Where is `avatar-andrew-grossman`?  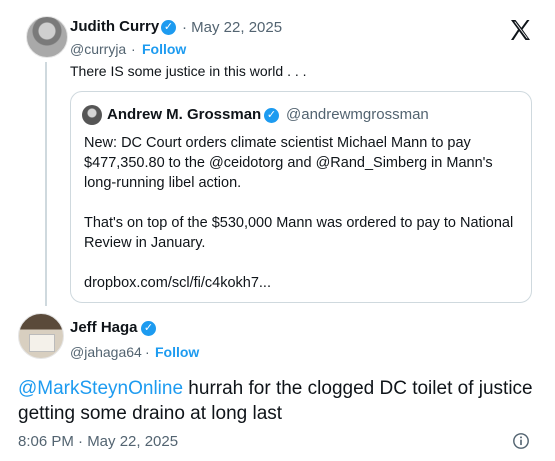 avatar-andrew-grossman is located at coordinates (92, 115).